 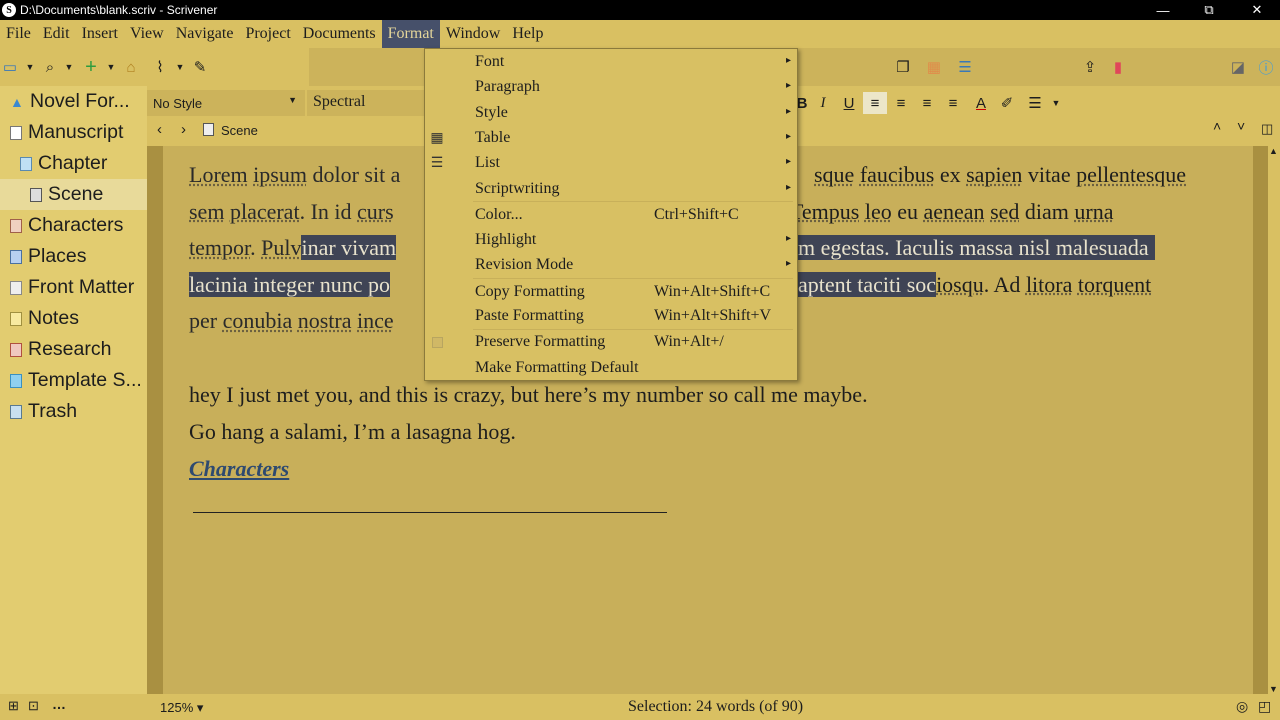 What do you see at coordinates (487, 162) in the screenshot?
I see `menu-item-label: List` at bounding box center [487, 162].